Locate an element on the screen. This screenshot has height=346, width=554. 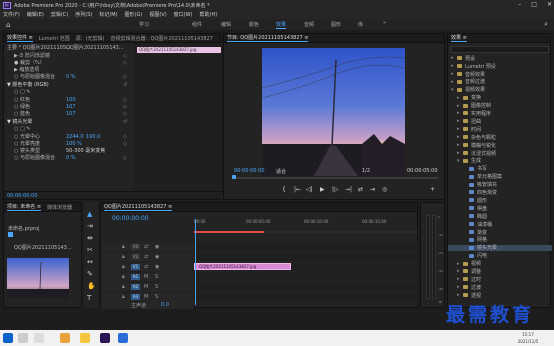
track-name: A2 is located at coordinates (135, 287).